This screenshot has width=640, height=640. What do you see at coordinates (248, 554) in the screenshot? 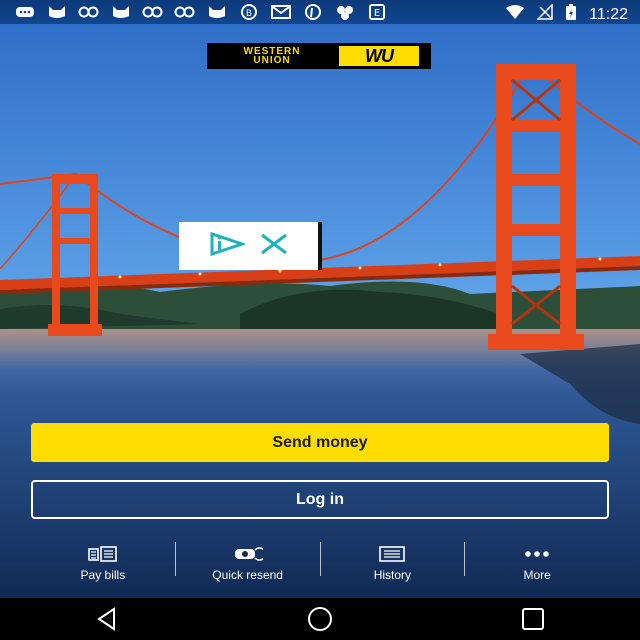
I see `resend-icon` at bounding box center [248, 554].